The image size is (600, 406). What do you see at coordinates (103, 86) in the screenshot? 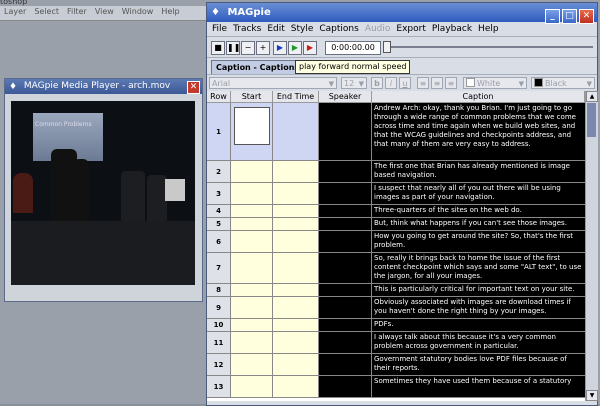
I see `media-player-titlebar: ♦ MAGpie Media Player - arch.mov ✕` at bounding box center [103, 86].